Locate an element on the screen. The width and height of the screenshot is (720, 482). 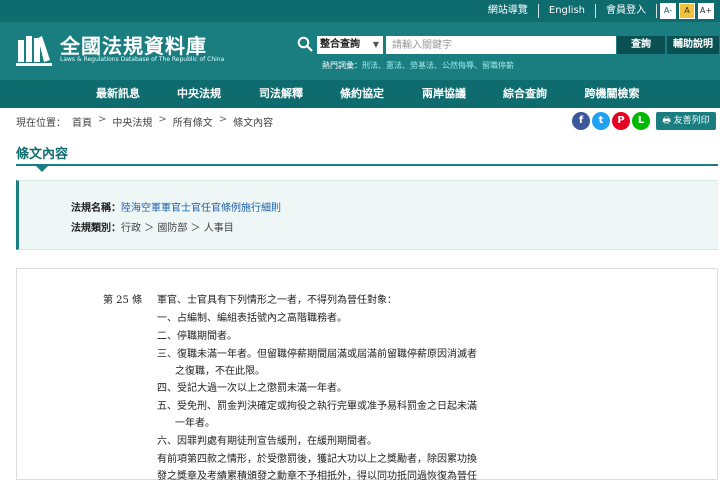
article-line: 軍官、士官具有下列情形之一者，不得列為晉任對象： is located at coordinates (277, 300).